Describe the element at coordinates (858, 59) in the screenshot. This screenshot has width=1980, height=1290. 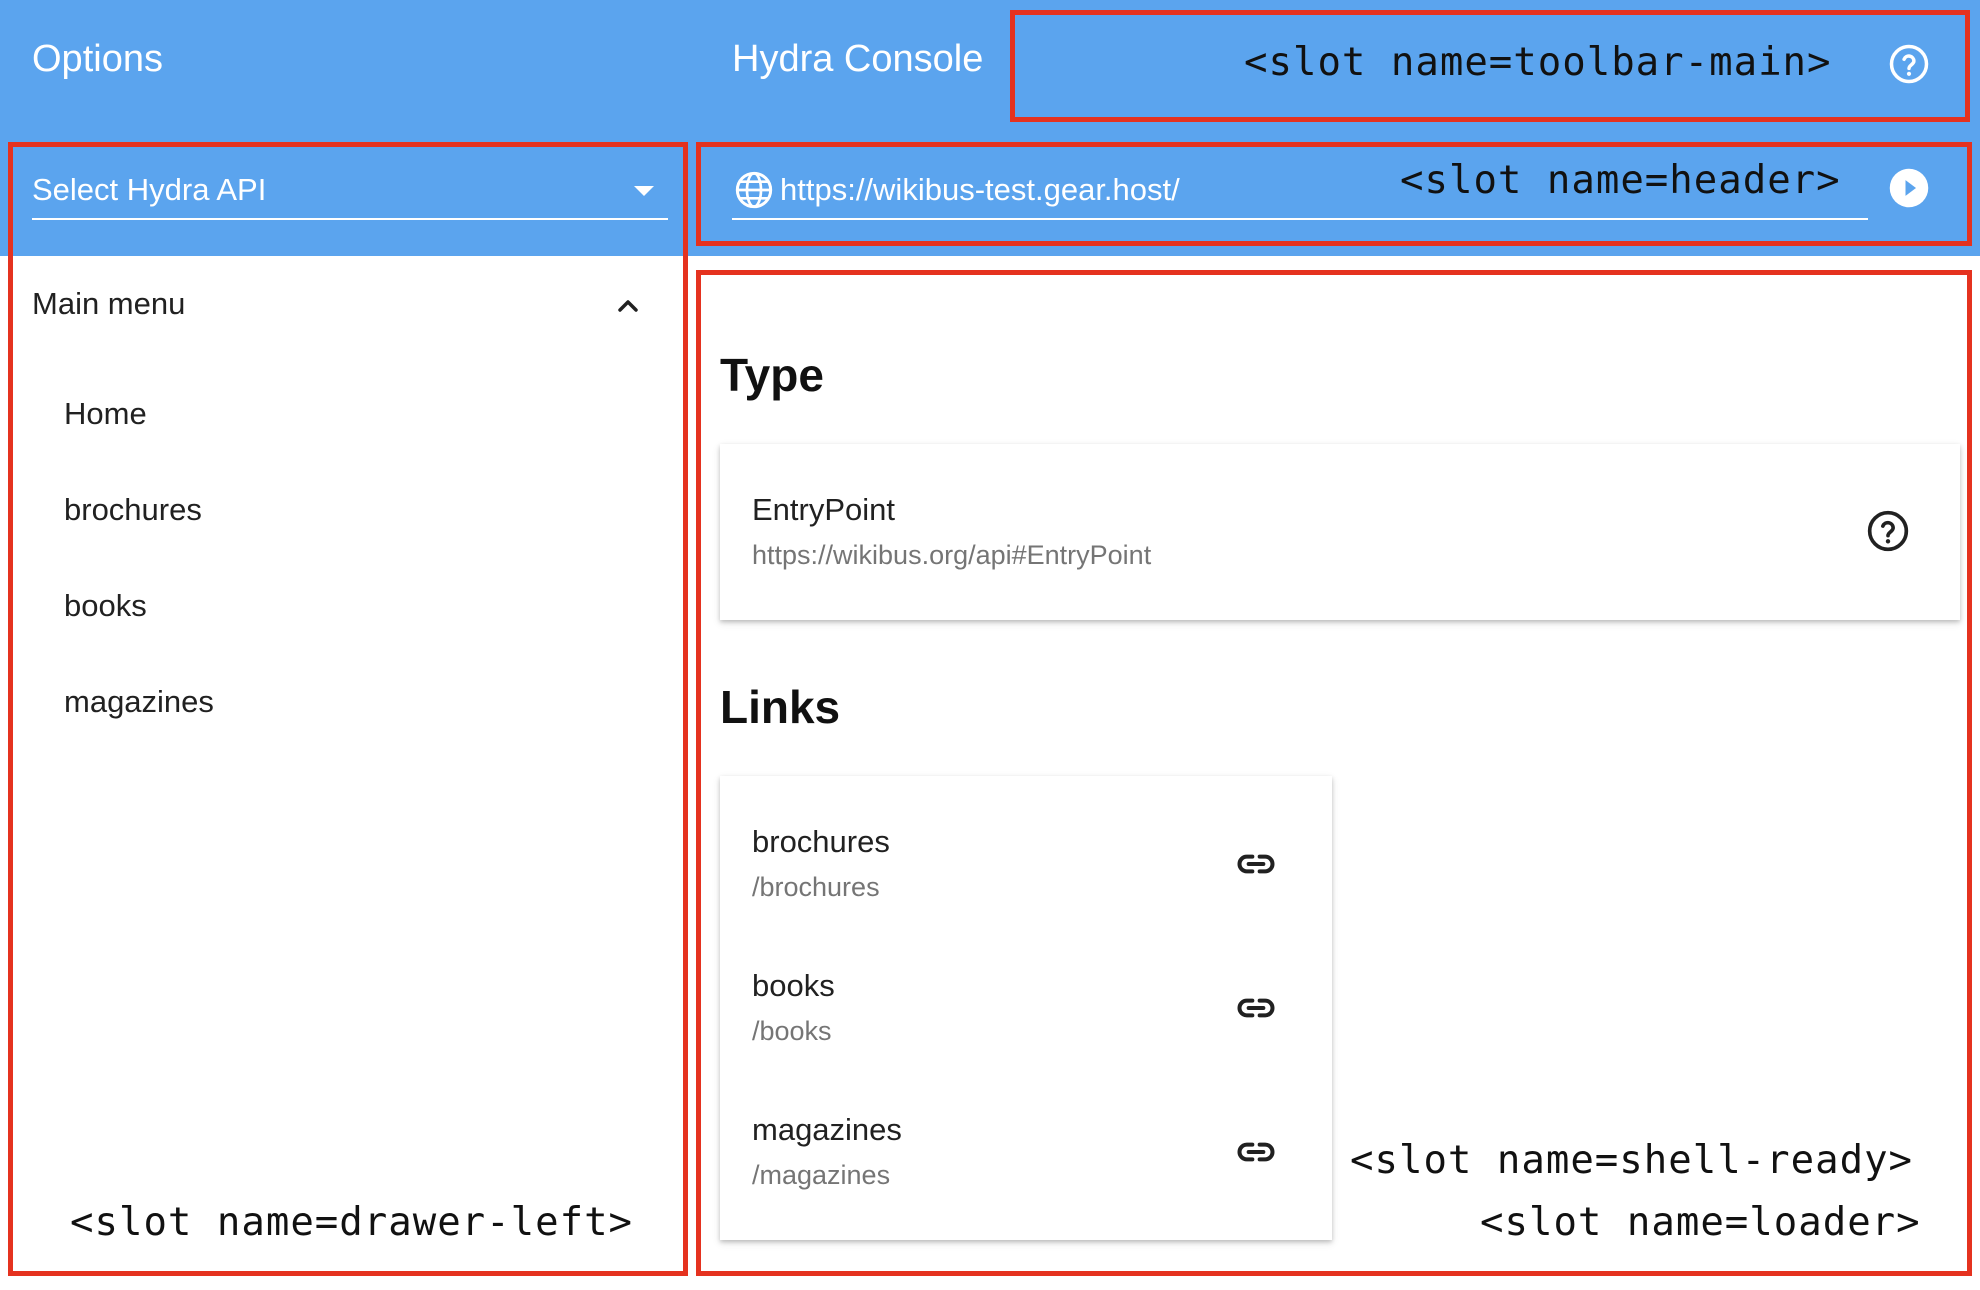
I see `app-title: Hydra Console` at that location.